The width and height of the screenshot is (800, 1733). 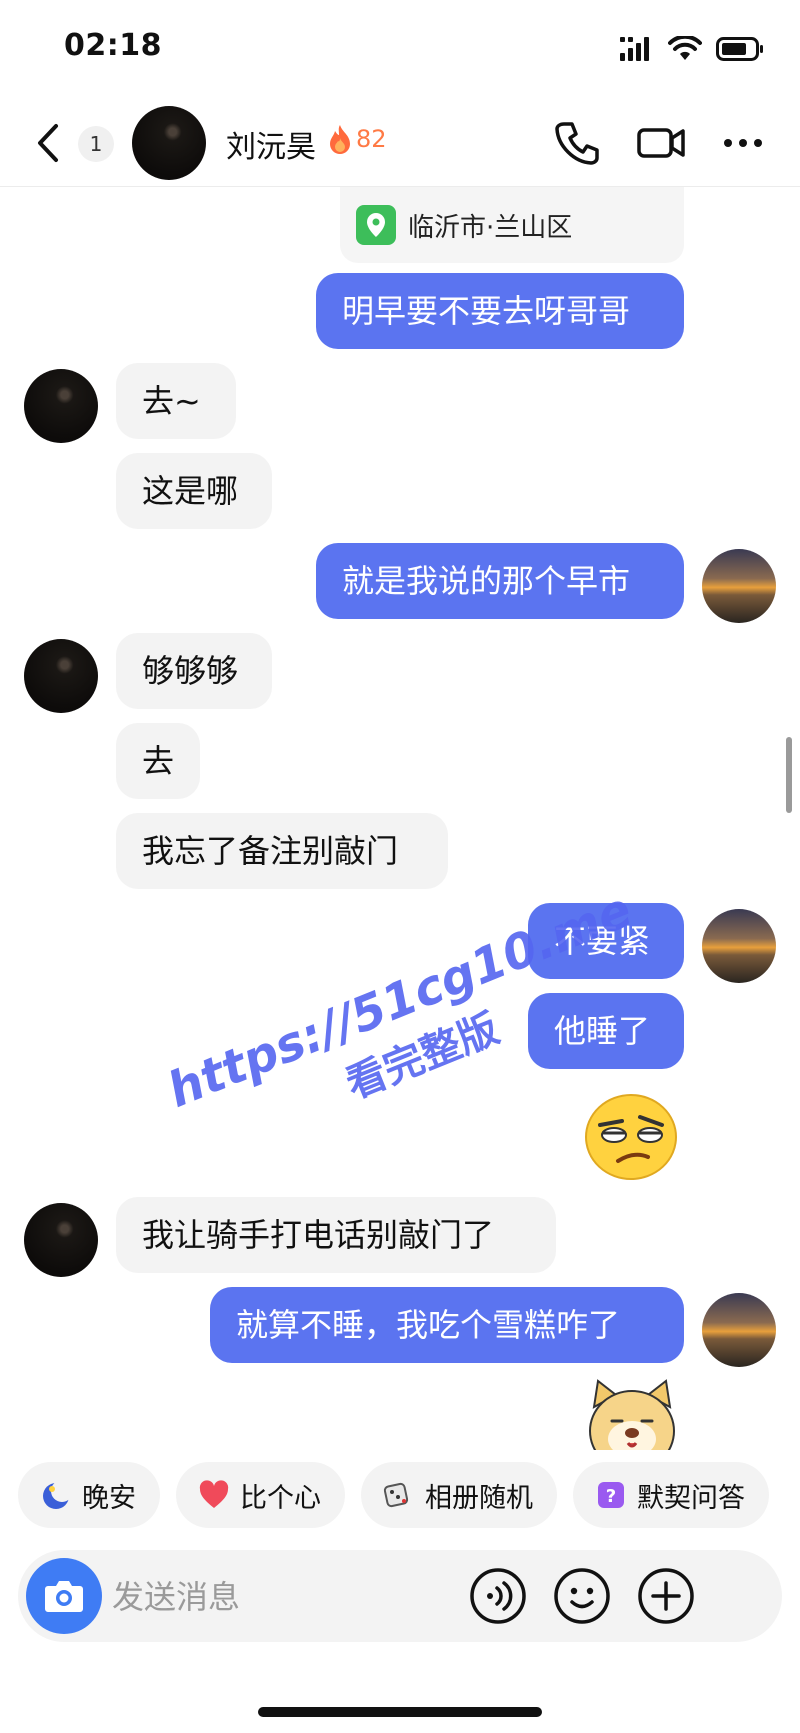 I want to click on chat-header: 1 刘沅昊 82, so click(x=400, y=143).